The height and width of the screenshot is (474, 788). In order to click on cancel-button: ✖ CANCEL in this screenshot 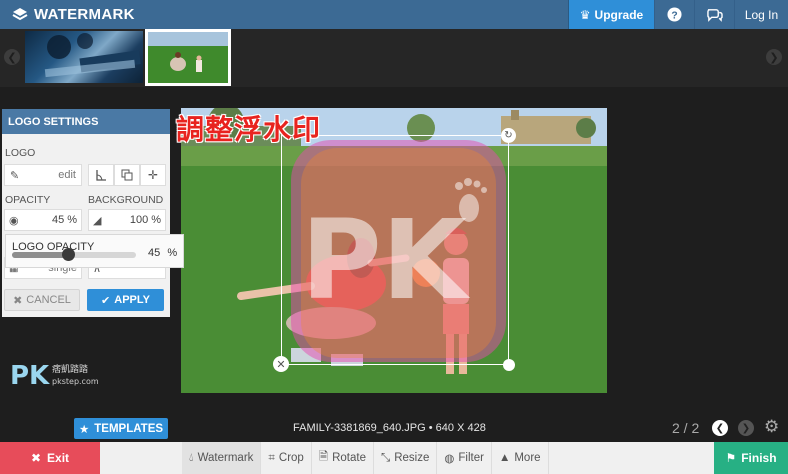, I will do `click(42, 300)`.